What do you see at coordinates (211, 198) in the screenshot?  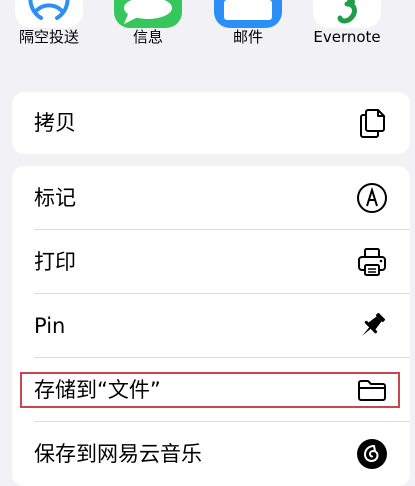 I see `action-markup: 标记` at bounding box center [211, 198].